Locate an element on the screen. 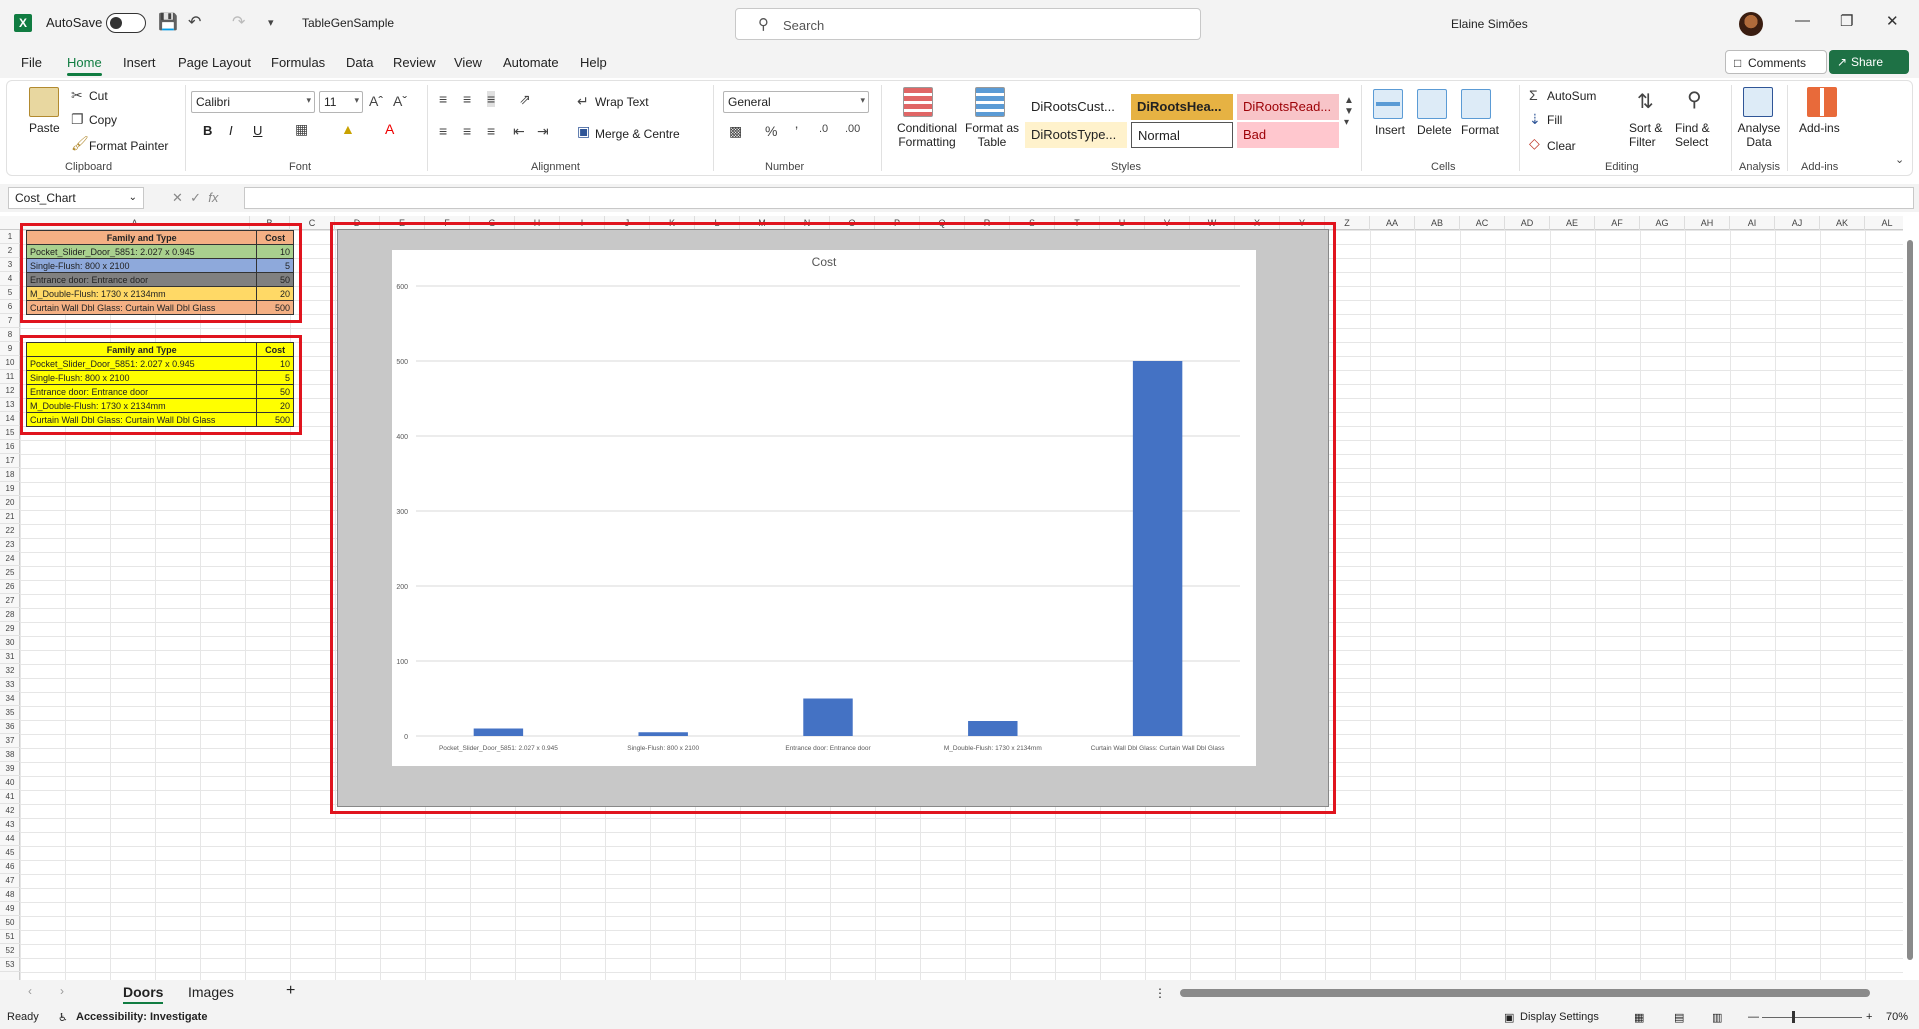 This screenshot has height=1029, width=1919. row-header: 1 is located at coordinates (10, 237).